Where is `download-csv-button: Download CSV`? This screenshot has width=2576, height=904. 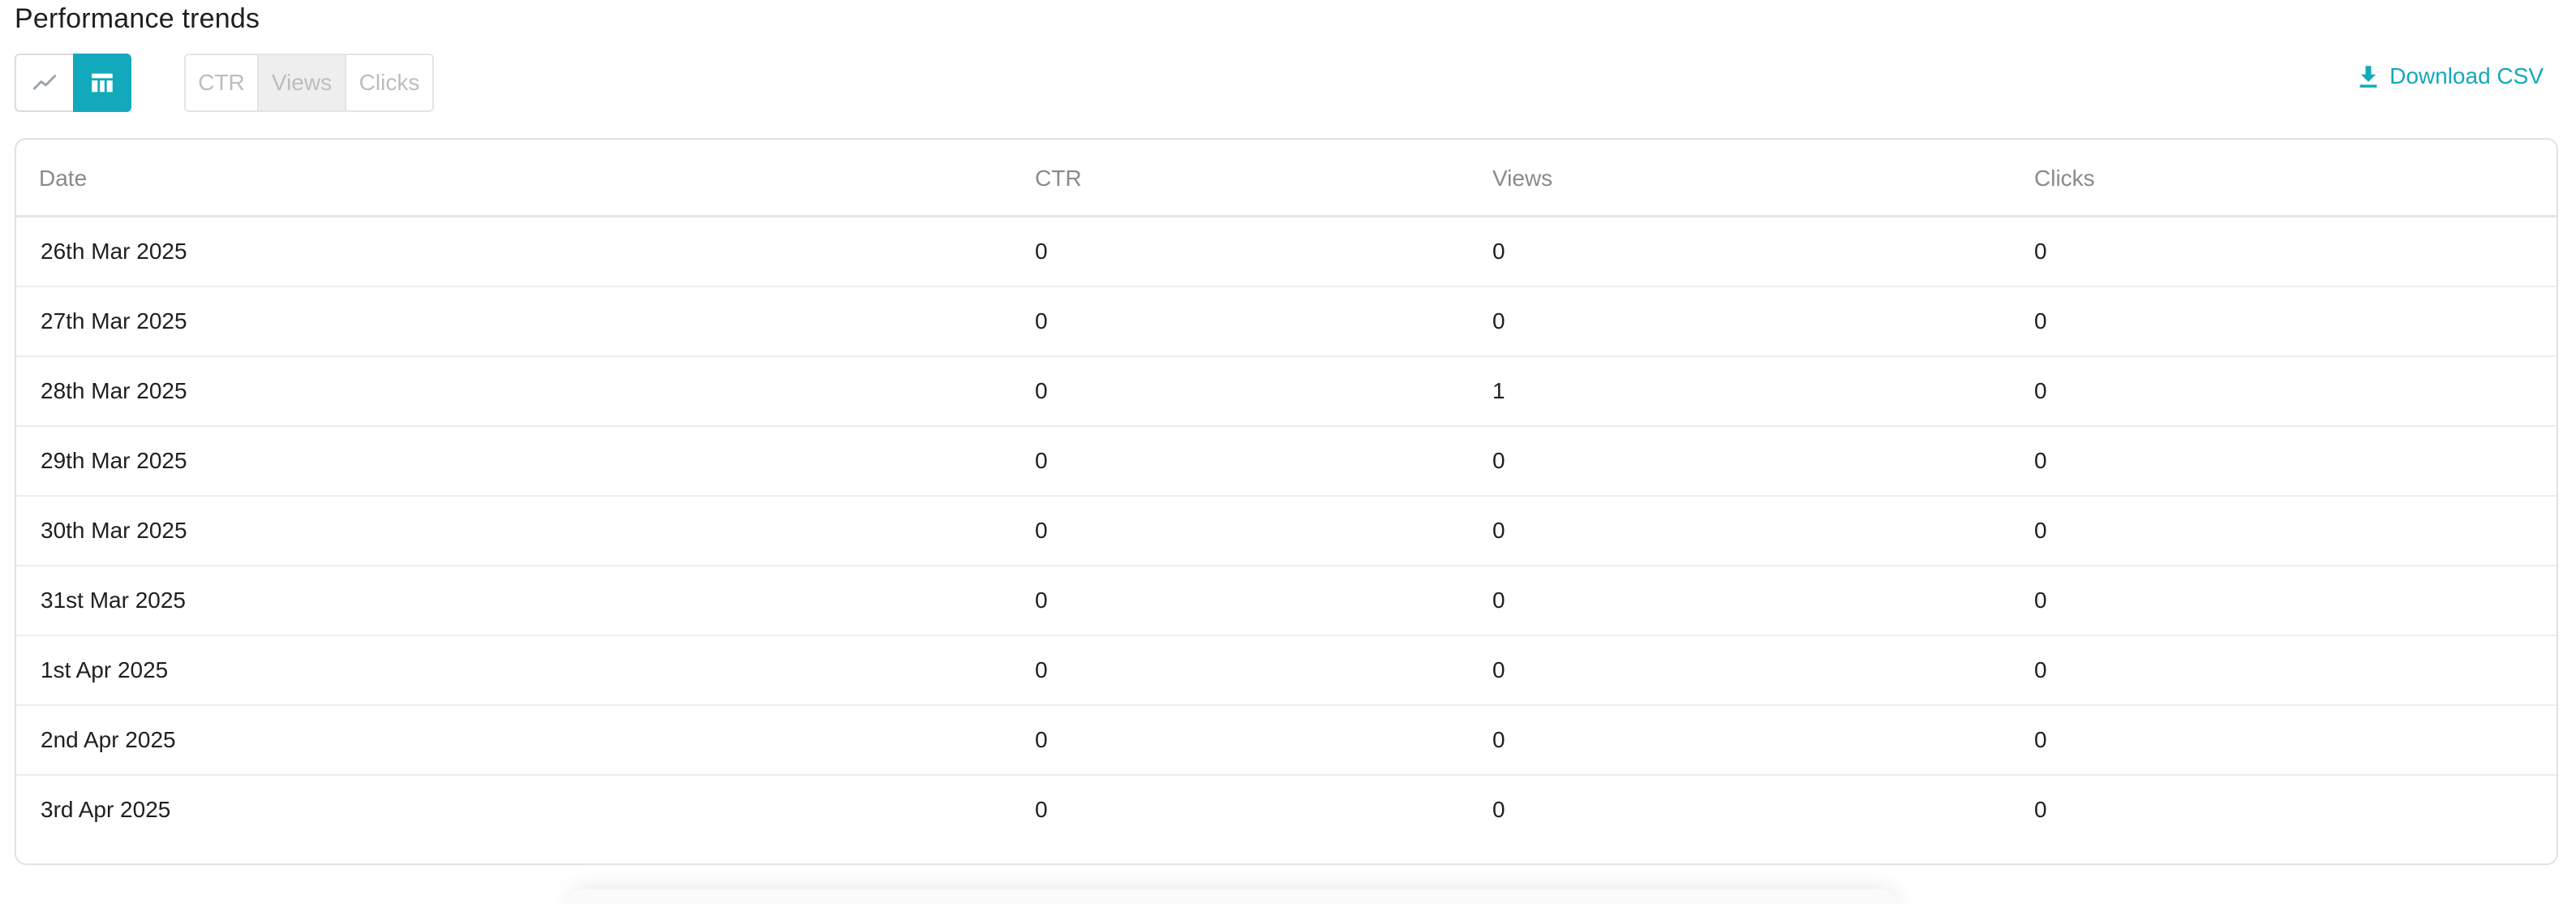
download-csv-button: Download CSV is located at coordinates (2450, 76).